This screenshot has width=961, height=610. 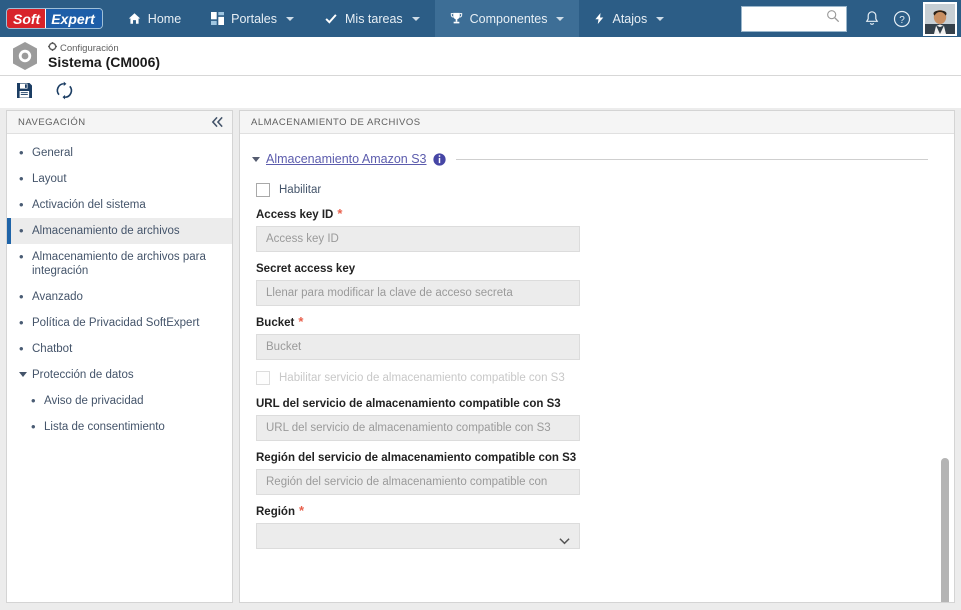 I want to click on global-search, so click(x=794, y=18).